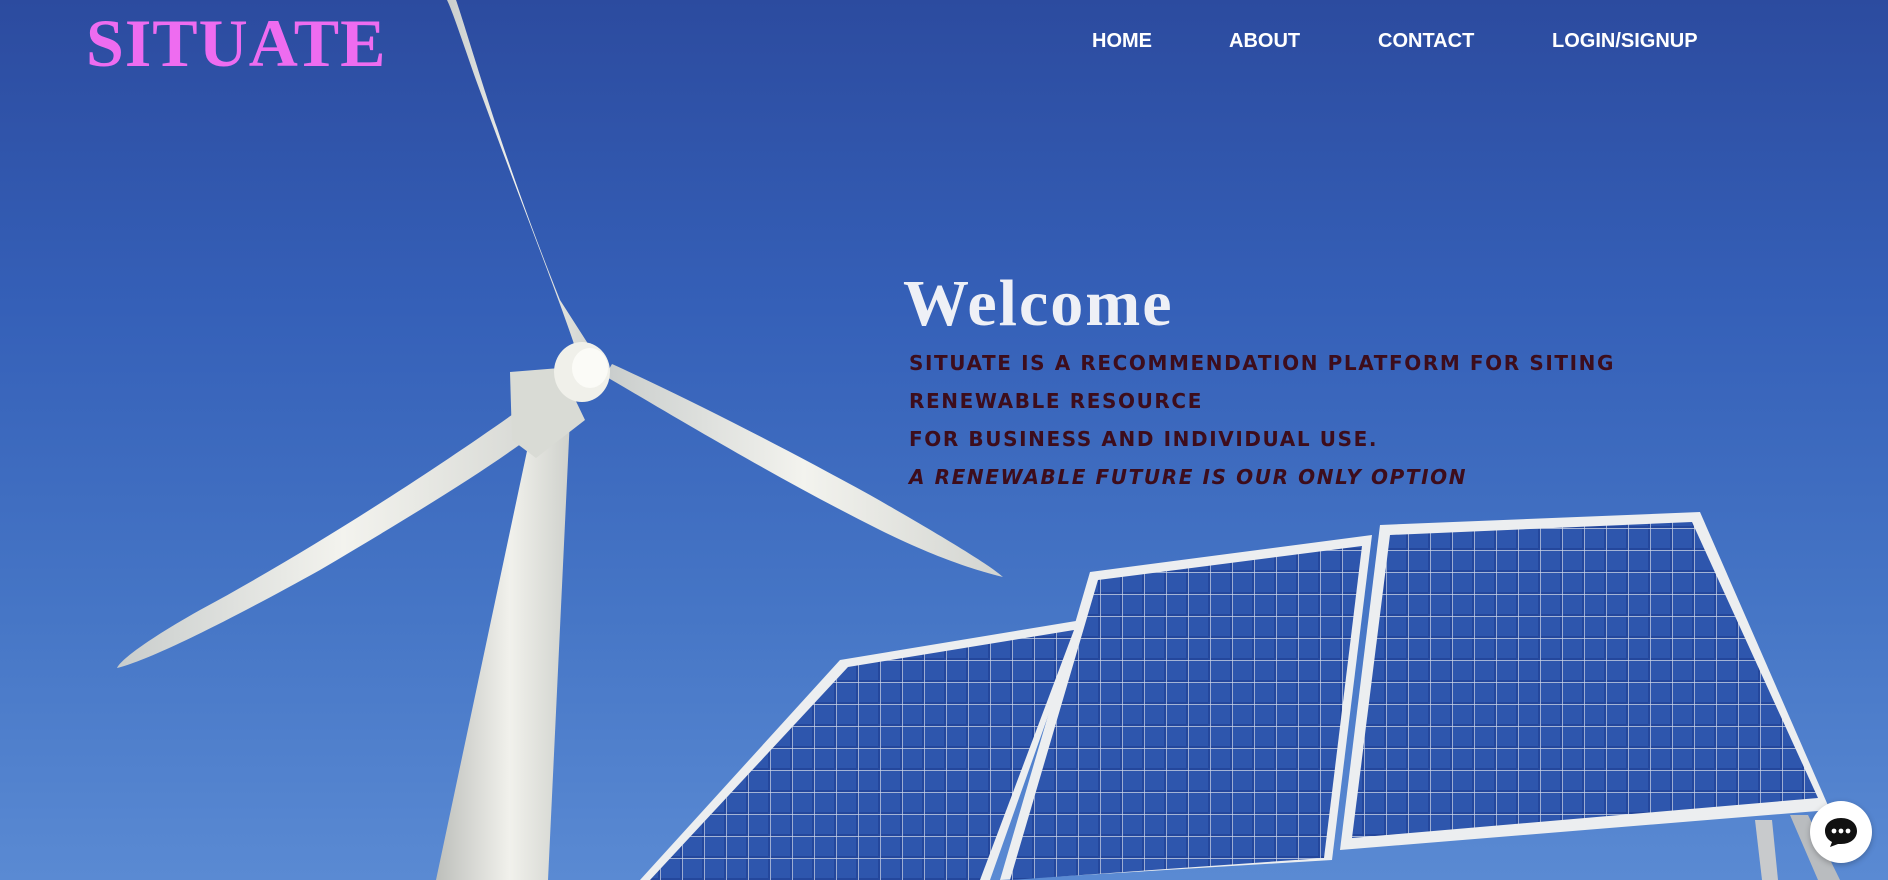  Describe the element at coordinates (1264, 41) in the screenshot. I see `nav-about: ABOUT` at that location.